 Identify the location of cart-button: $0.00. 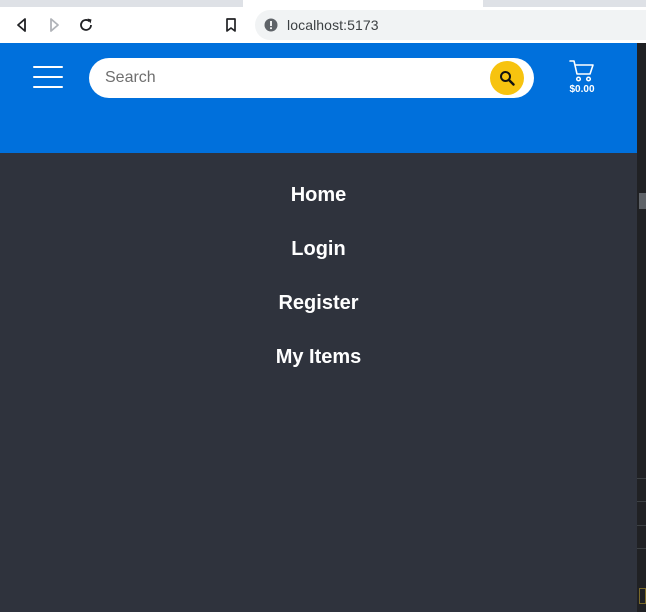
(582, 79).